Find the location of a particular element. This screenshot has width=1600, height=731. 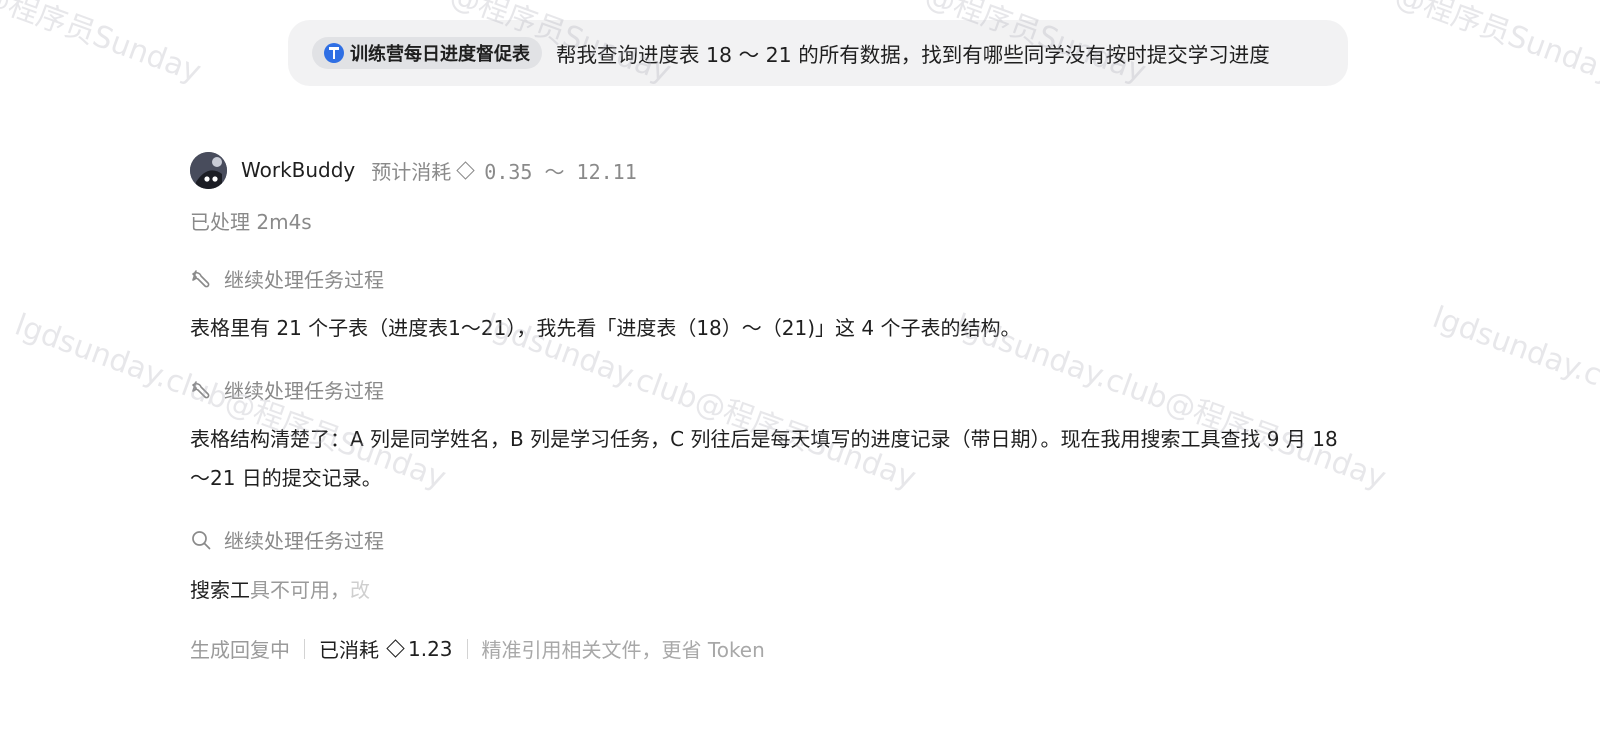

sheet-app-icon is located at coordinates (334, 53).